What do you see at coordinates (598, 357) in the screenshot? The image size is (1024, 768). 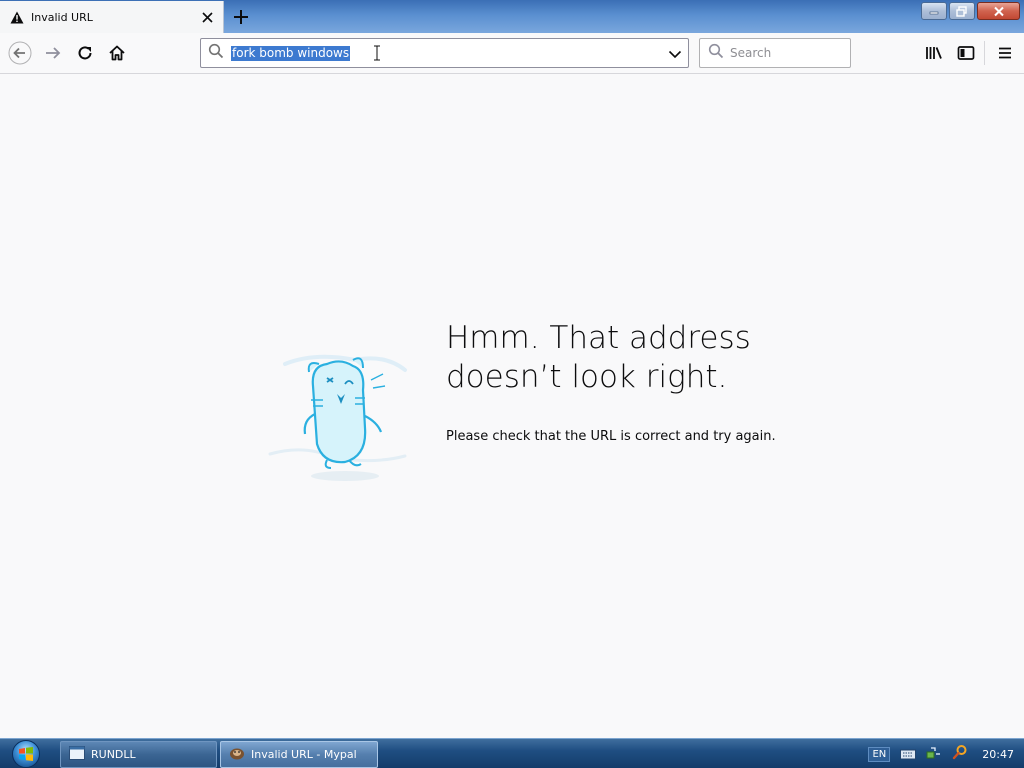 I see `error-title: Hmm. That address doesn’t look right.` at bounding box center [598, 357].